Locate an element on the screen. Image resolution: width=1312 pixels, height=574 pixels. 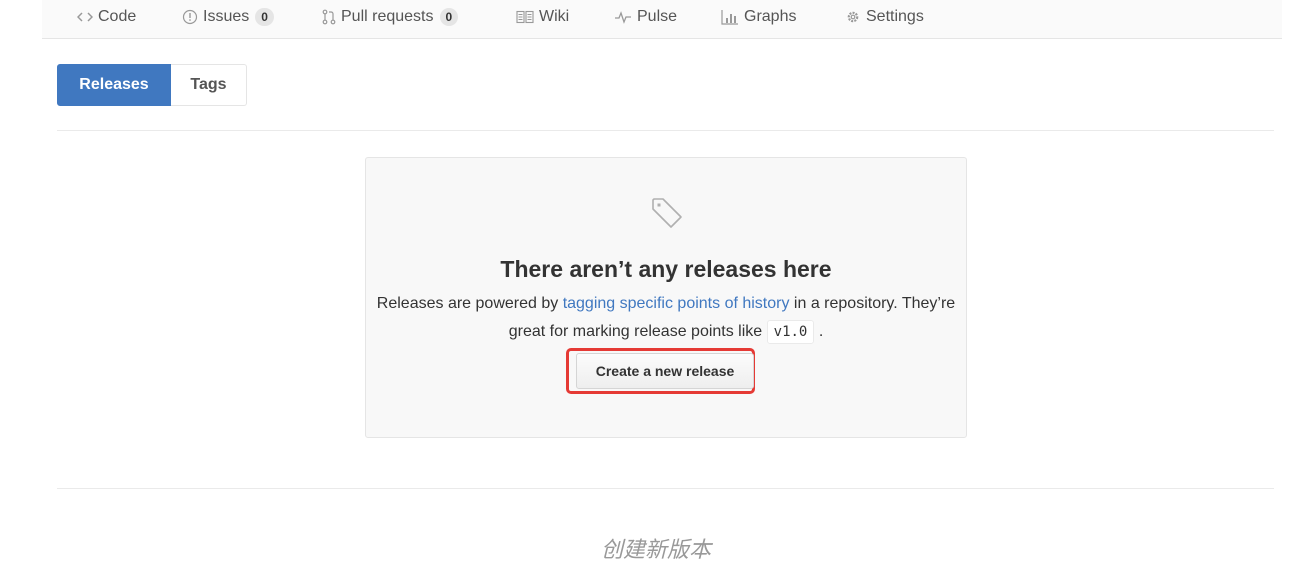
tagging-docs-link: tagging specific points of history is located at coordinates (676, 303).